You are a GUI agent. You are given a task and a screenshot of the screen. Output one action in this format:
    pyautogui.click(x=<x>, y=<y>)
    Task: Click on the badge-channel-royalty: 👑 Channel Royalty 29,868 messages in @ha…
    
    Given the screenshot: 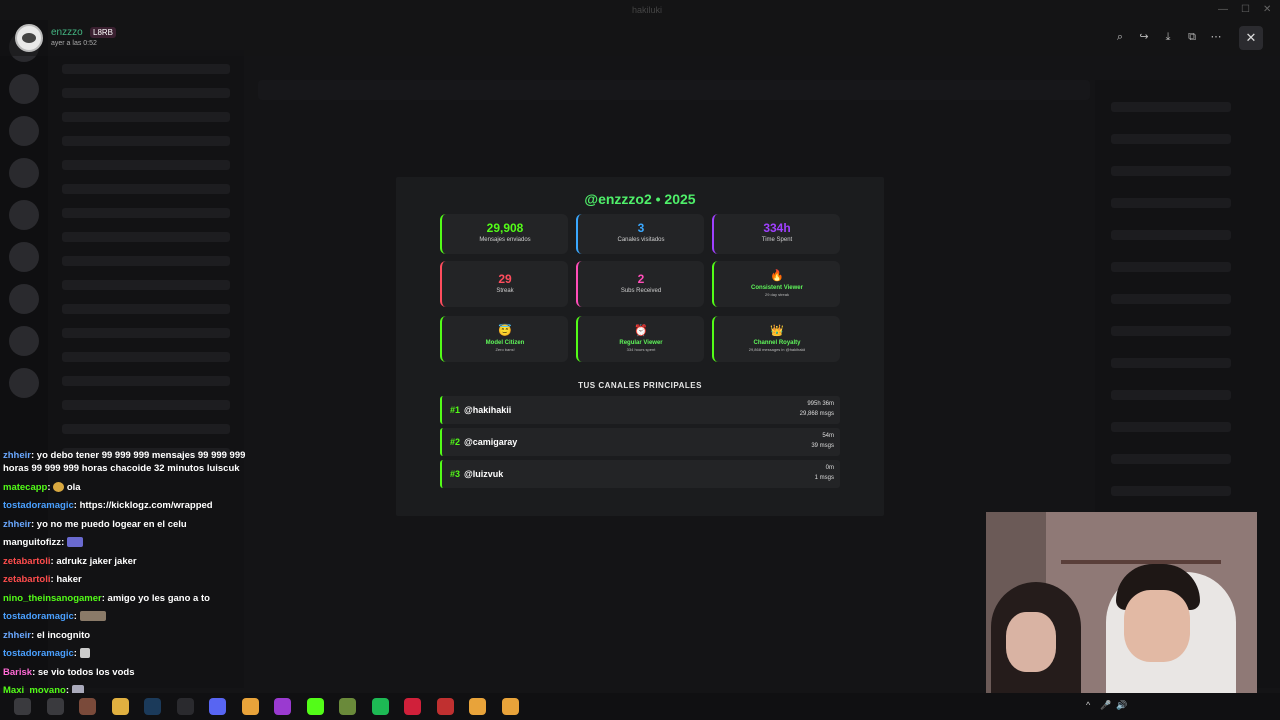 What is the action you would take?
    pyautogui.click(x=776, y=339)
    